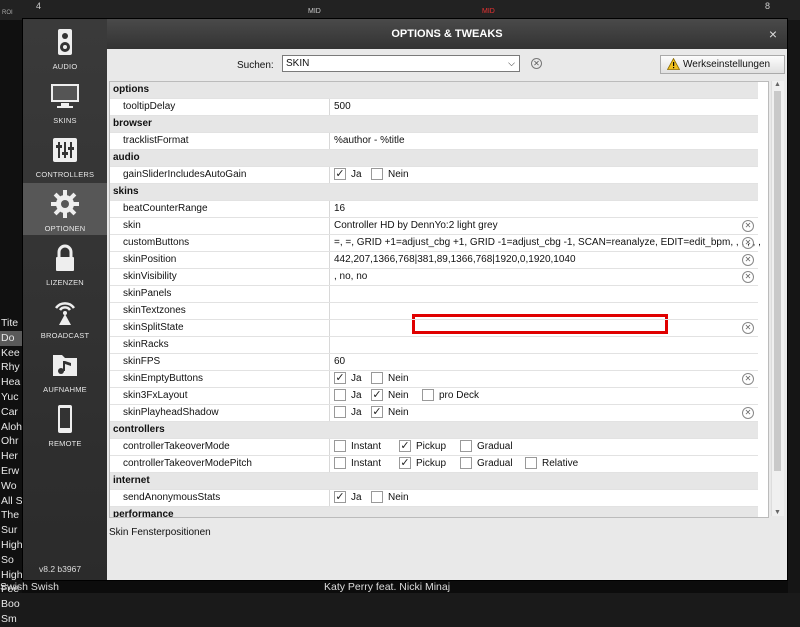 The width and height of the screenshot is (800, 627). I want to click on scroll-up-icon: ▲, so click(777, 84).